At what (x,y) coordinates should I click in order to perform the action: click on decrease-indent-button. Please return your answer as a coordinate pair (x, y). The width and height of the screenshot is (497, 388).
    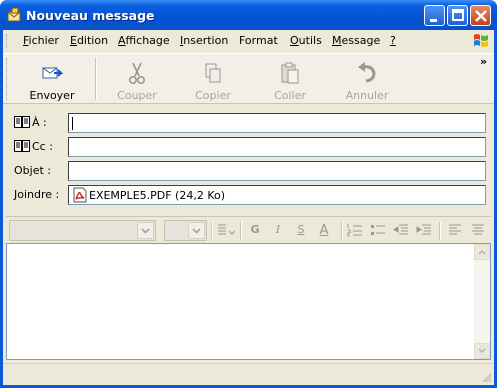
    Looking at the image, I should click on (401, 231).